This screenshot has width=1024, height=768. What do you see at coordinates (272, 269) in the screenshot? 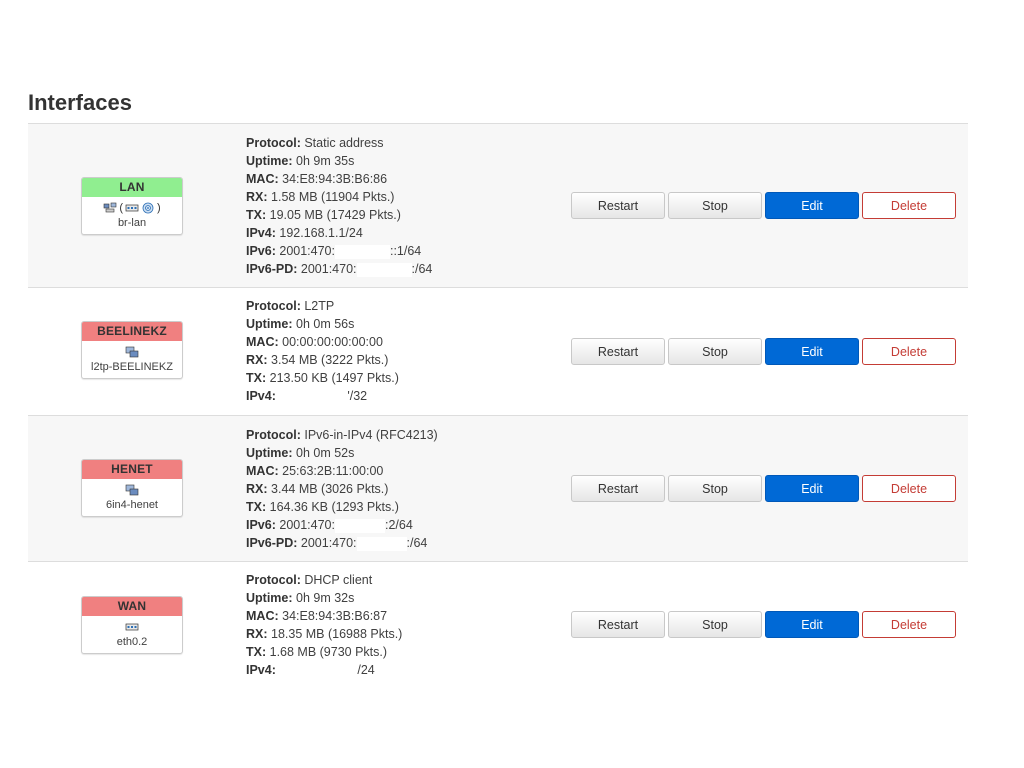
I see `ipv6pd-label: IPv6-PD:` at bounding box center [272, 269].